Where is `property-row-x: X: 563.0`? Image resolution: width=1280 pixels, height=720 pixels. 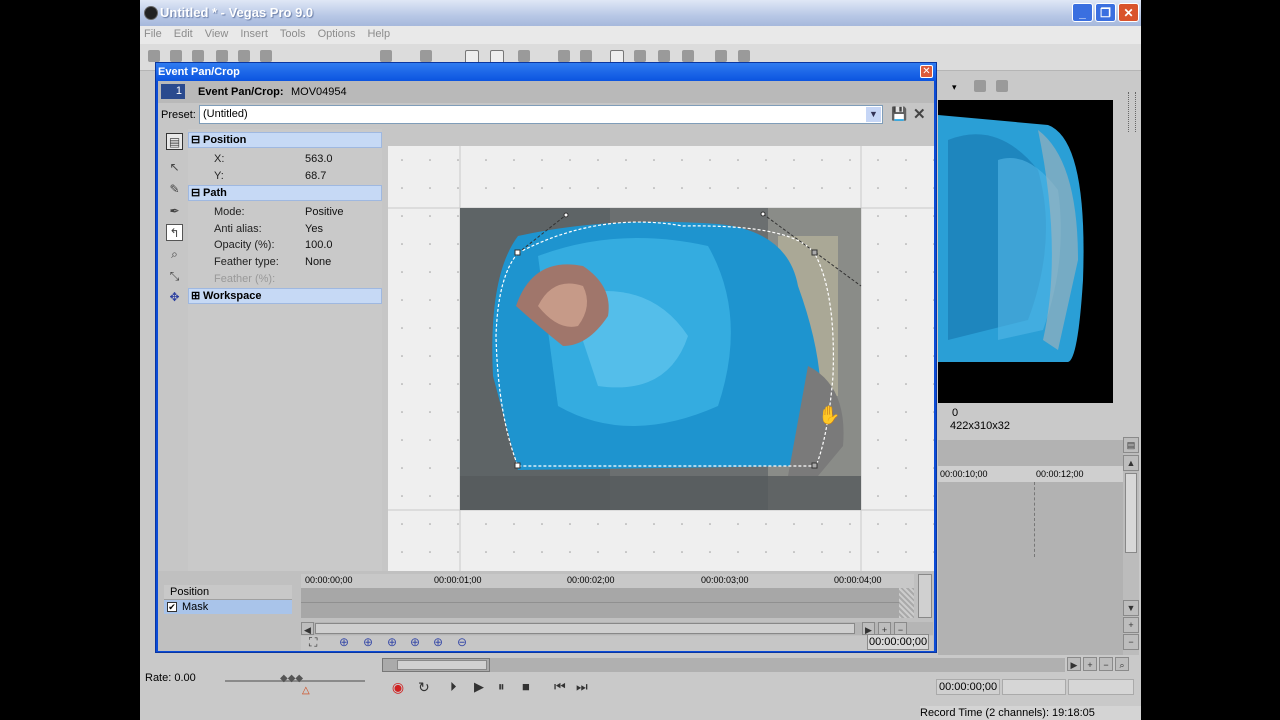 property-row-x: X: 563.0 is located at coordinates (285, 159).